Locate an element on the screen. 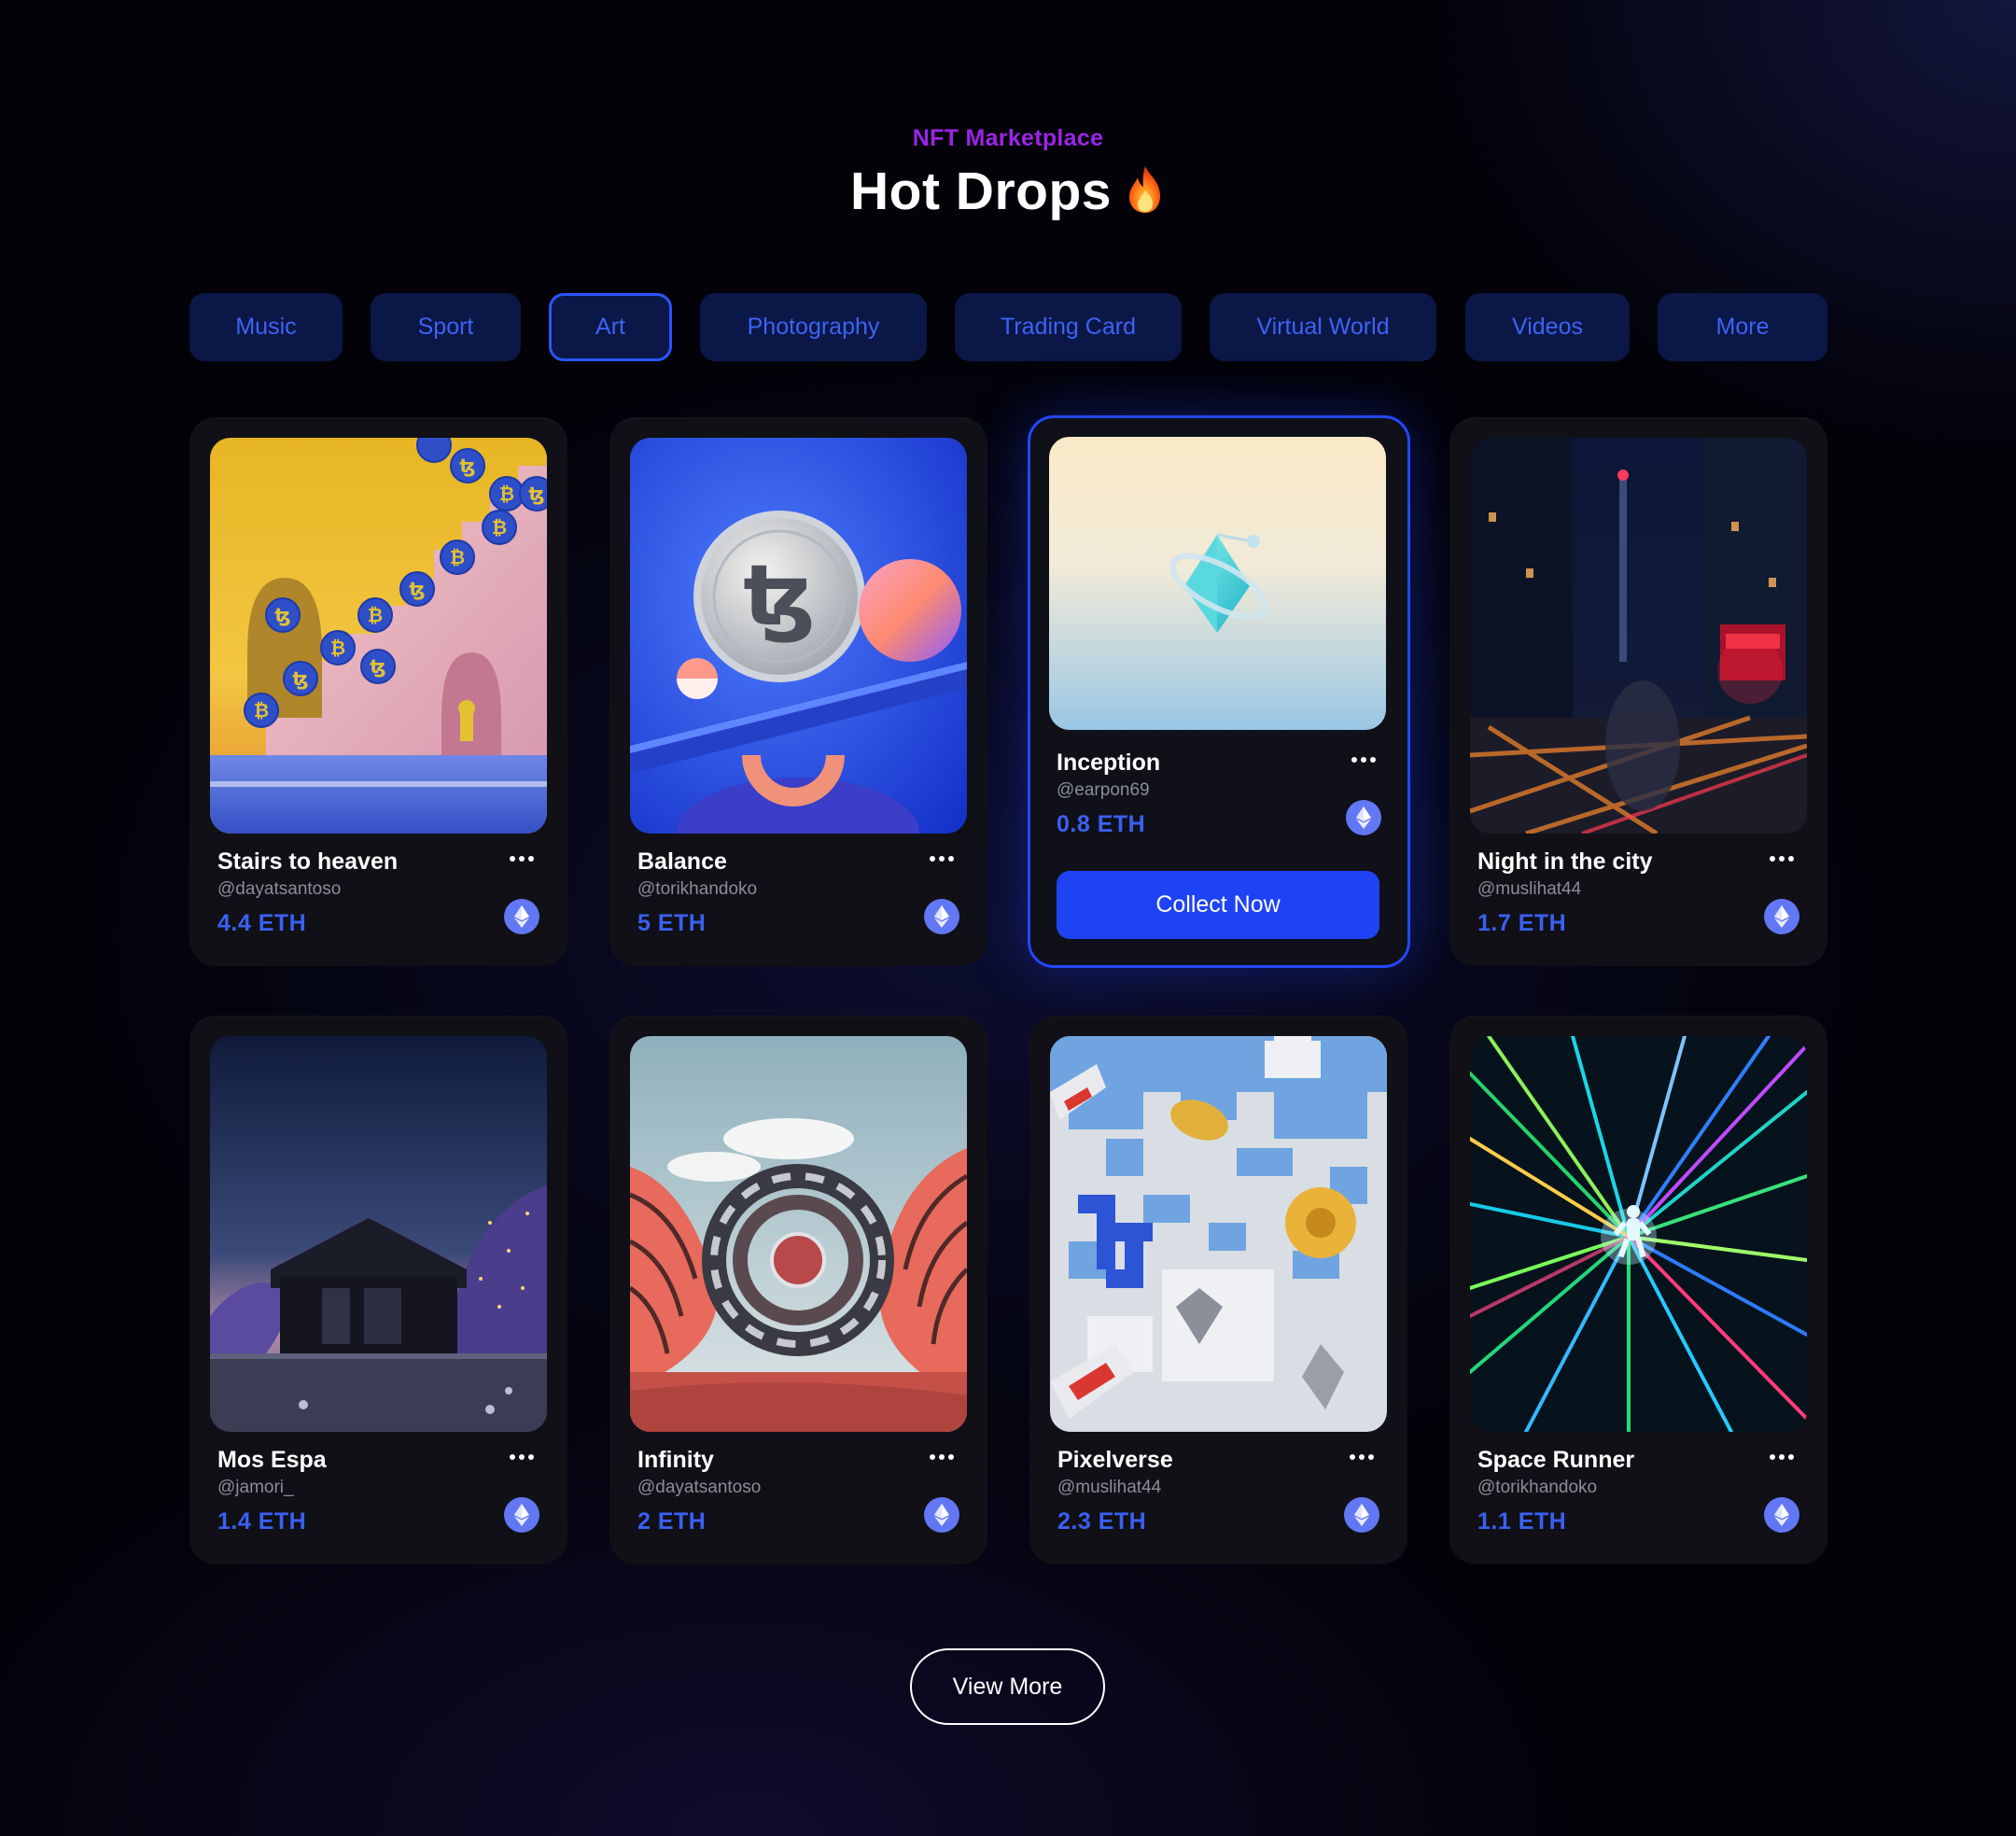  tab-sport: Sport is located at coordinates (446, 327).